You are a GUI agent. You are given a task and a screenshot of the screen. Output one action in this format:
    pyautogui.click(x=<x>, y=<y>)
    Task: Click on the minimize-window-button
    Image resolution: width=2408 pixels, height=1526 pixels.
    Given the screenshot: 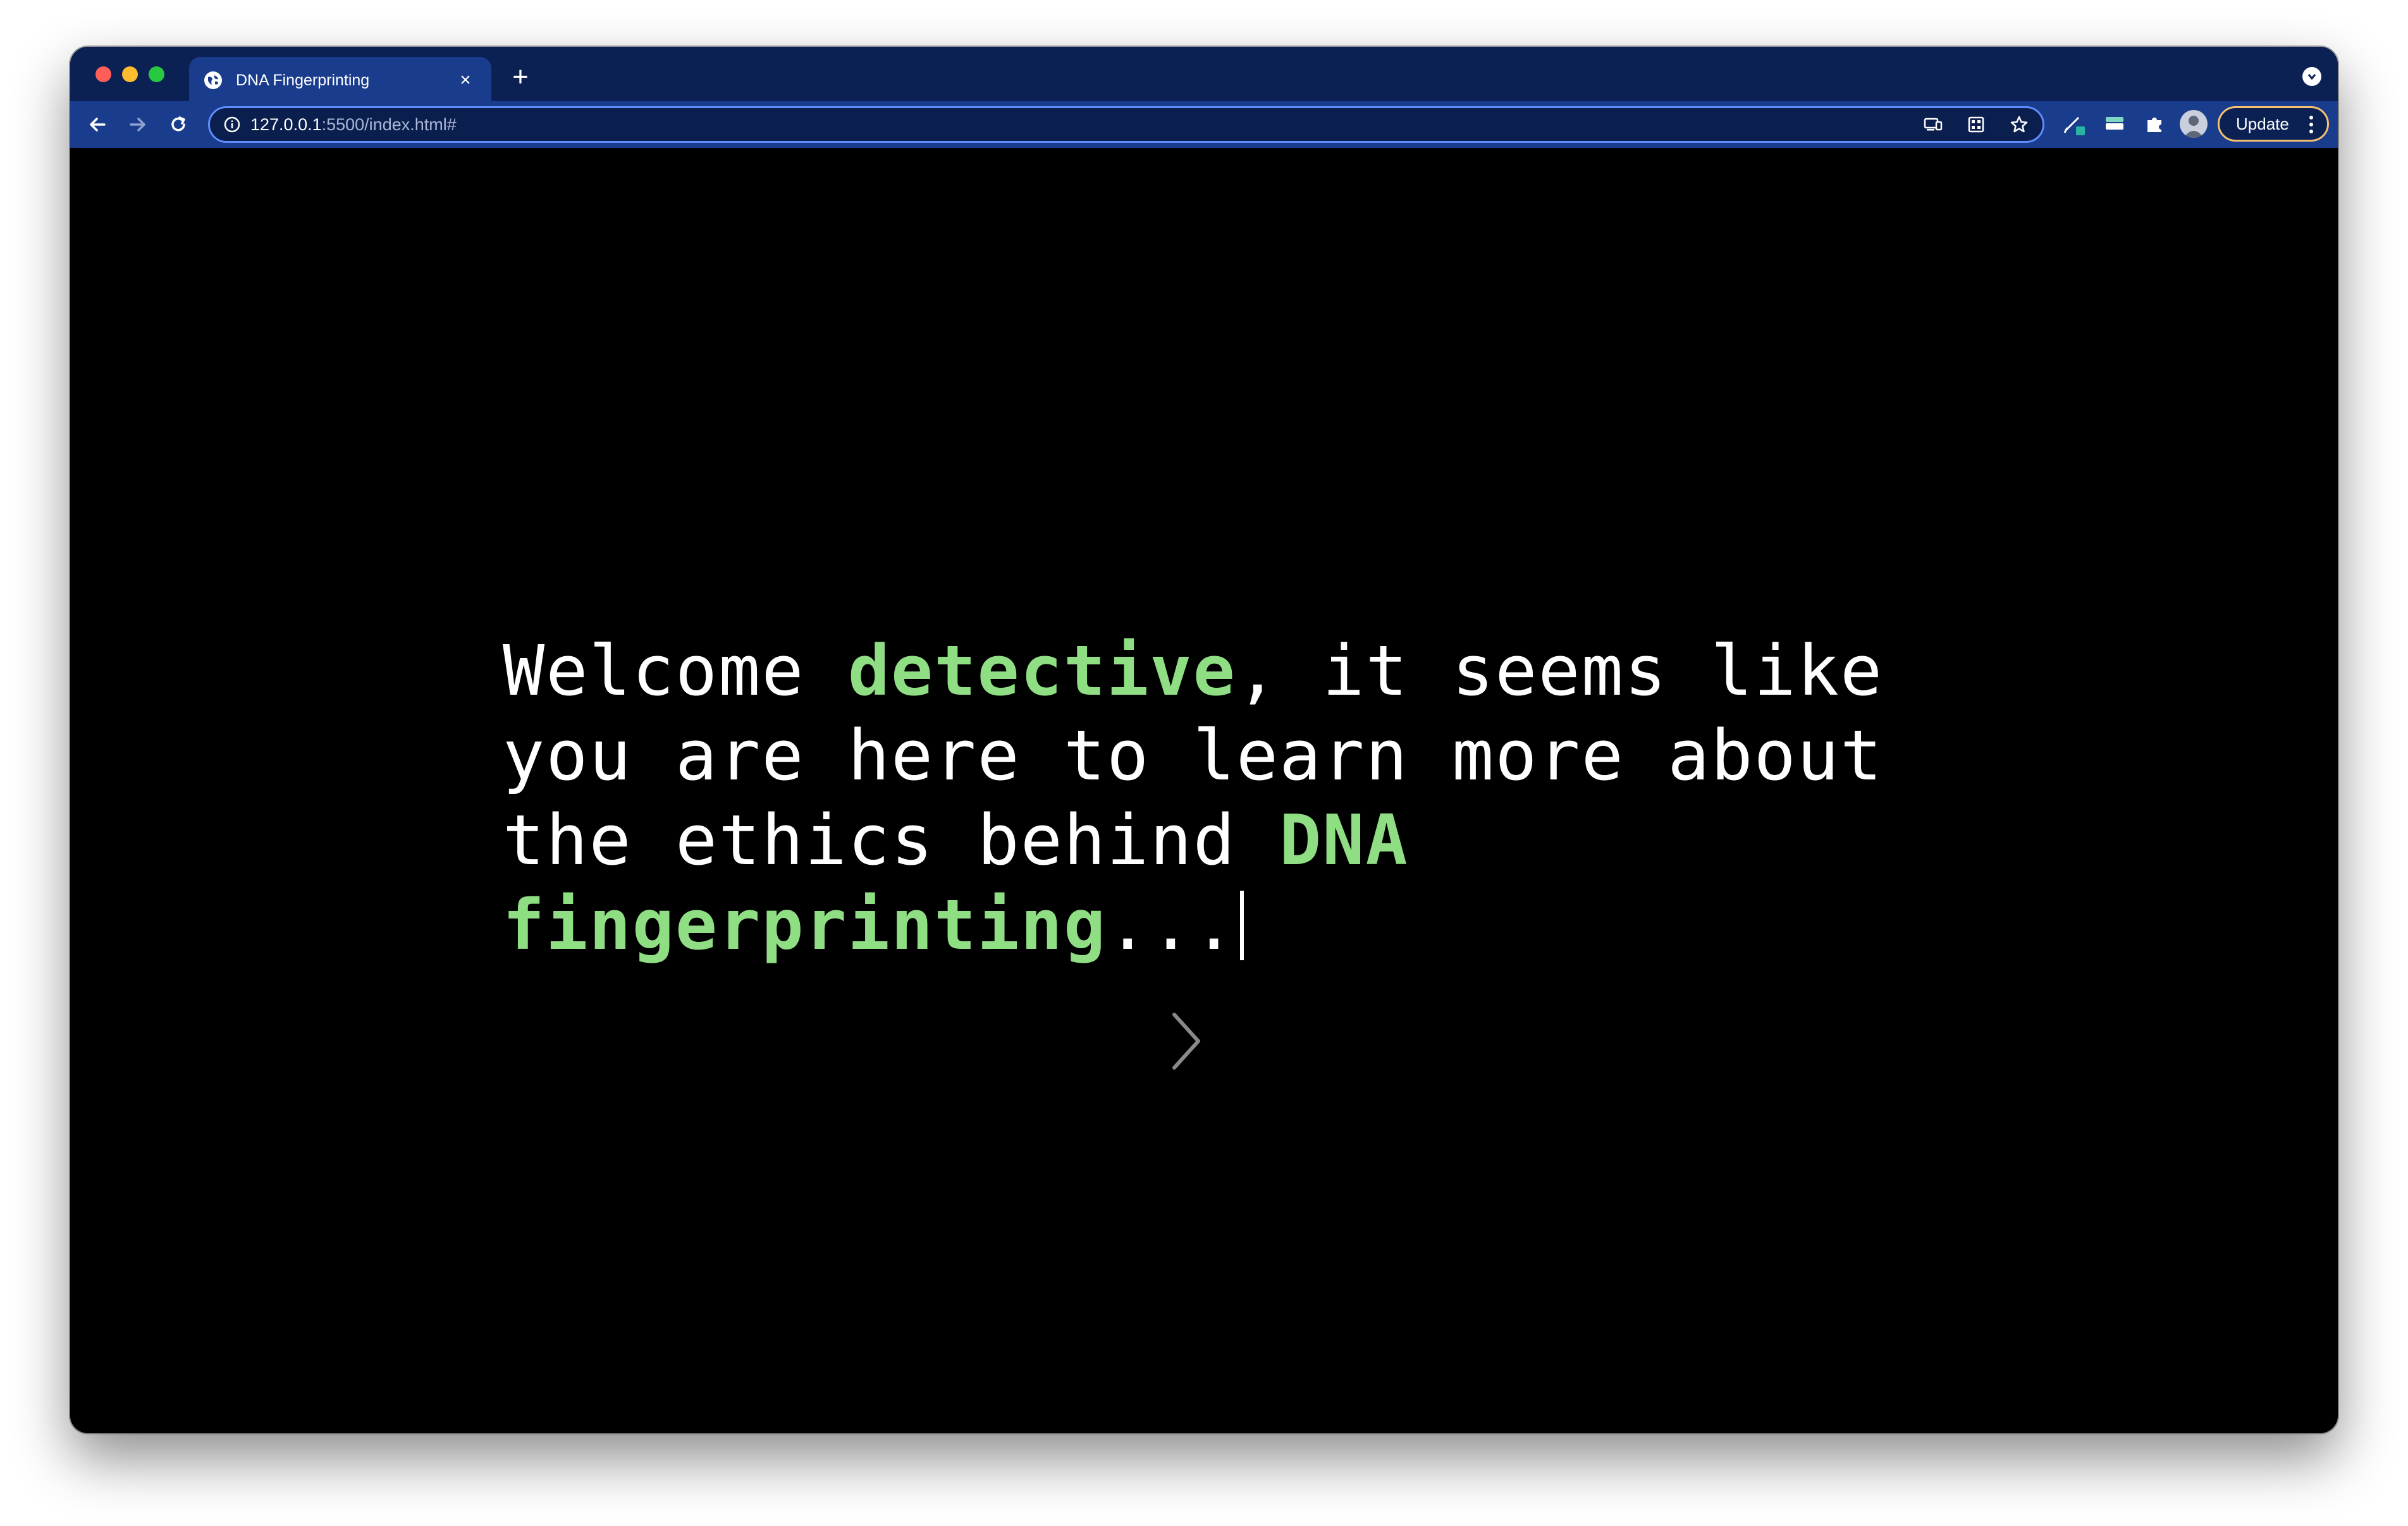 What is the action you would take?
    pyautogui.click(x=130, y=74)
    